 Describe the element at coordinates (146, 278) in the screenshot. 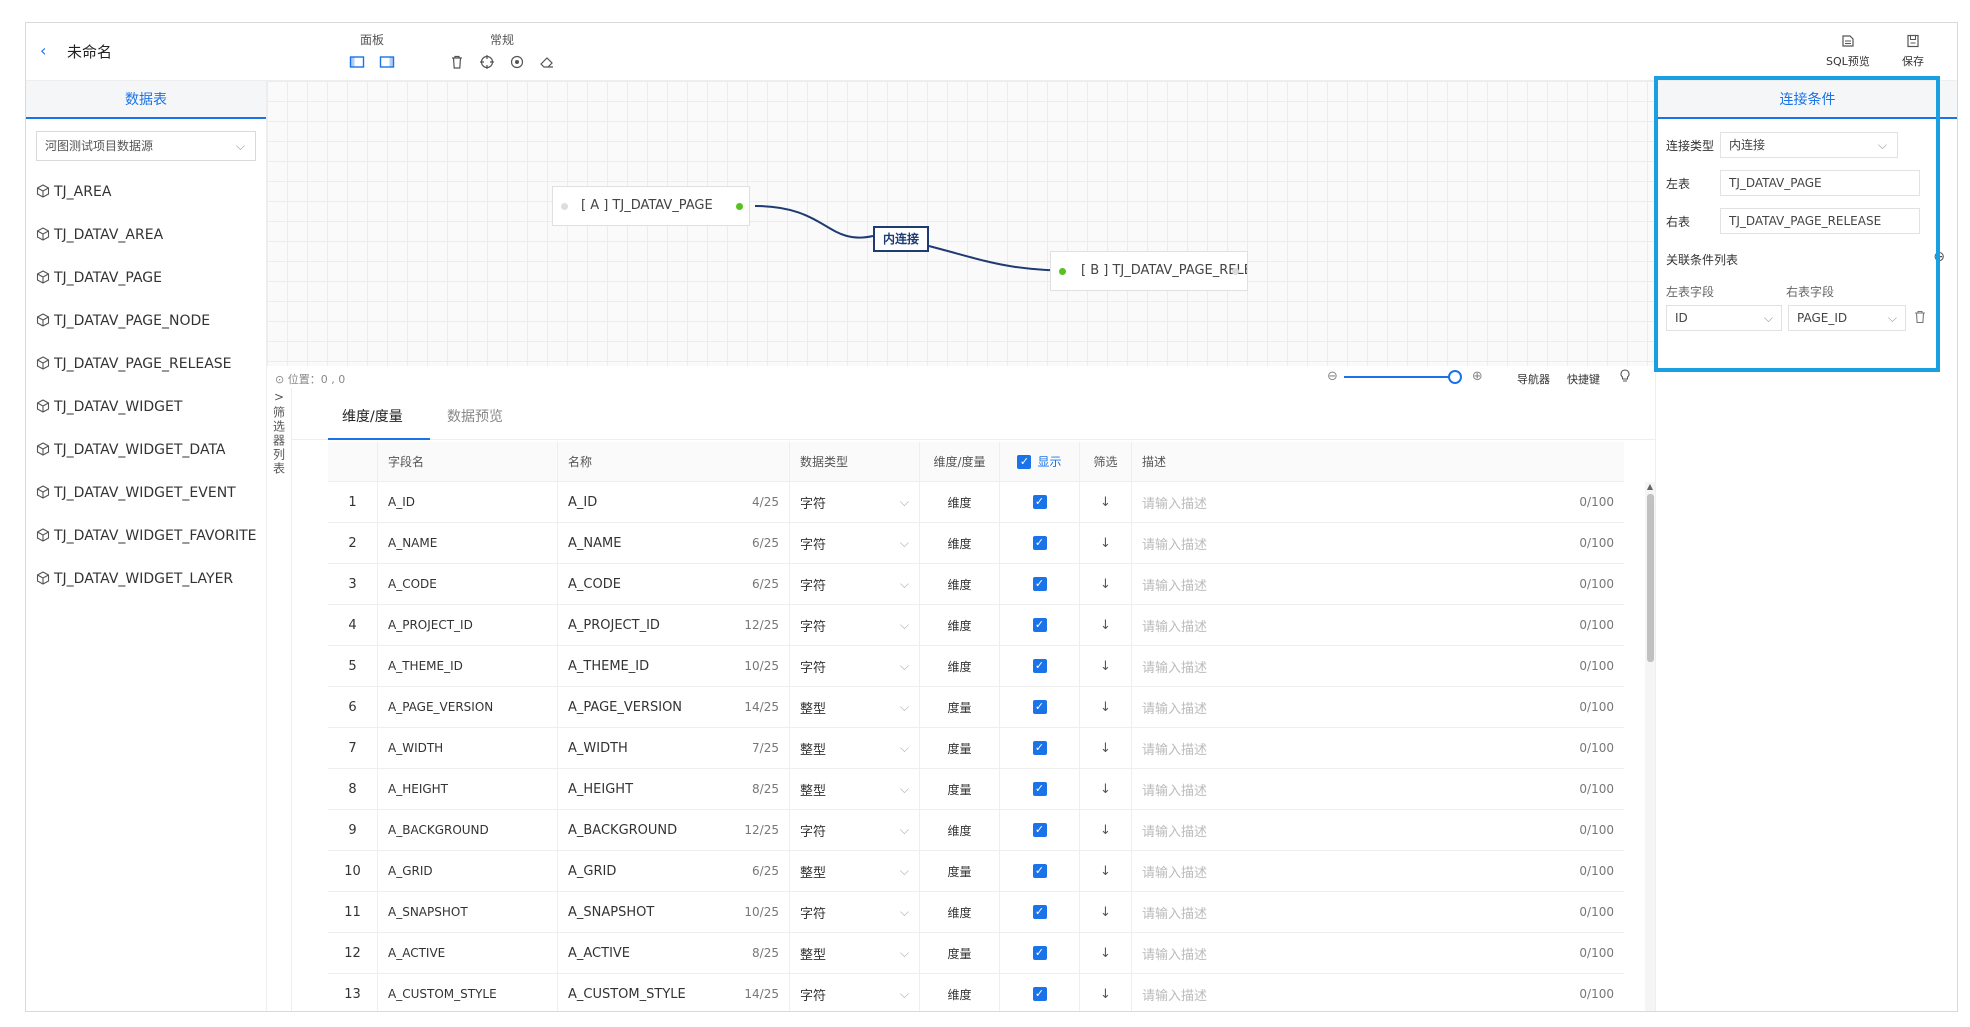

I see `table-list-item: TJ_DATAV_PAGE` at that location.